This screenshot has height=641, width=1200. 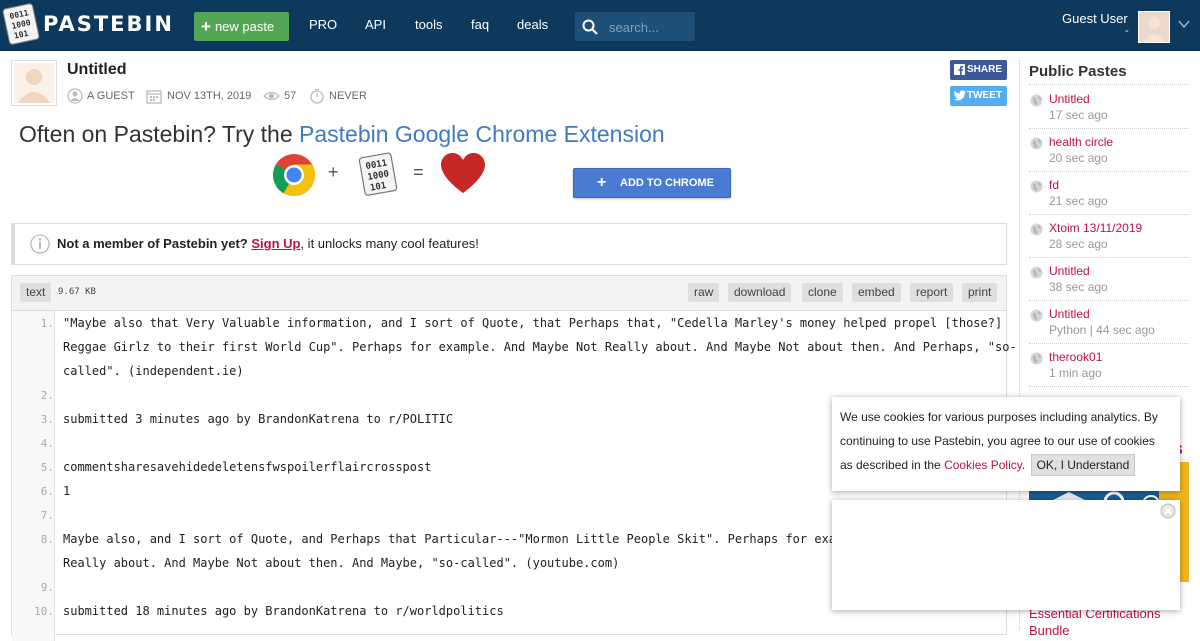 What do you see at coordinates (667, 183) in the screenshot?
I see `add-to-chrome-label: ADD TO CHROME` at bounding box center [667, 183].